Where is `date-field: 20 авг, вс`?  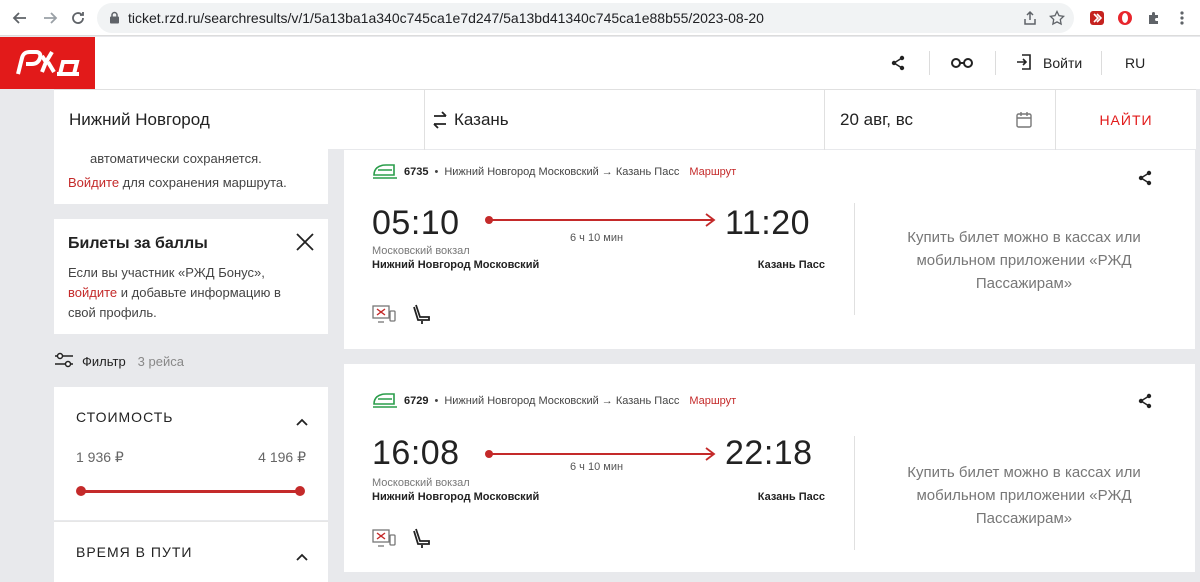 date-field: 20 авг, вс is located at coordinates (876, 120).